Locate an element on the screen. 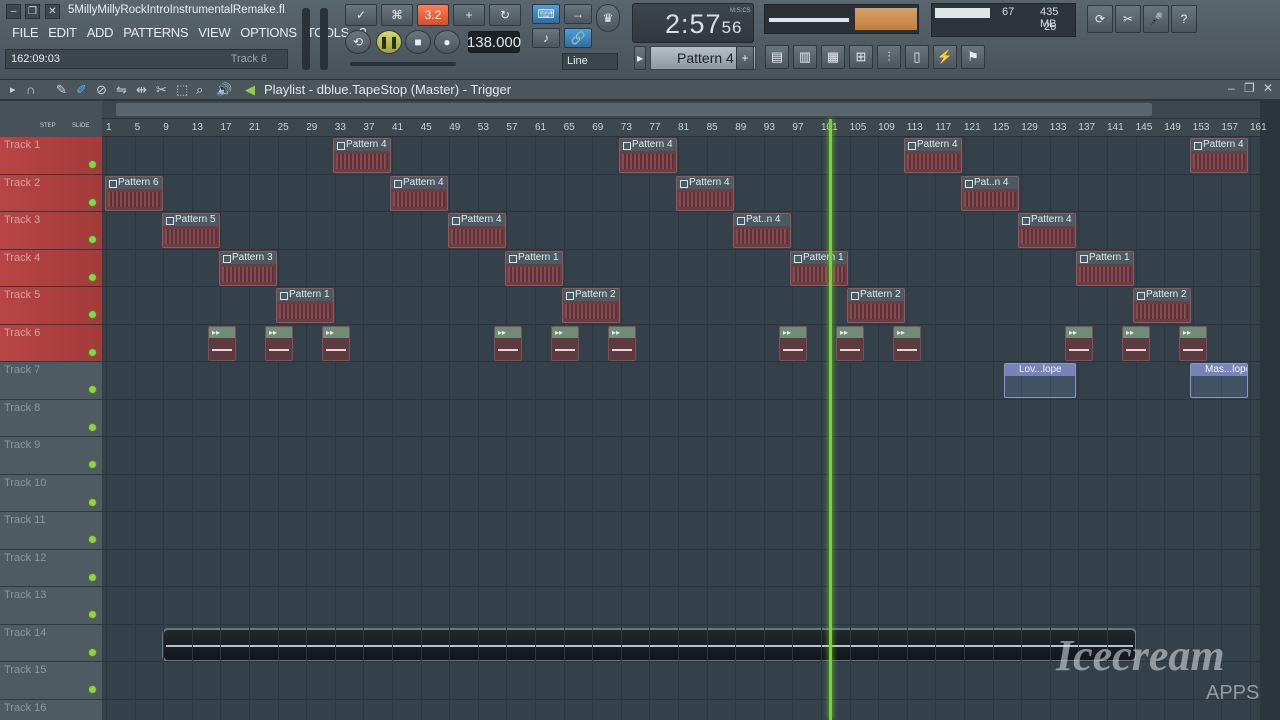 The image size is (1280, 720). wait-input-button: ⌘ is located at coordinates (397, 15).